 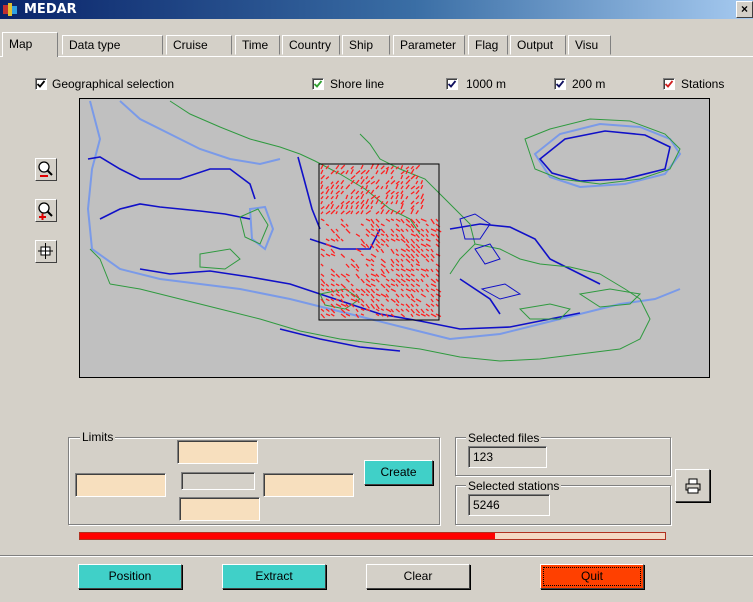 What do you see at coordinates (592, 576) in the screenshot?
I see `quit-button: Quit` at bounding box center [592, 576].